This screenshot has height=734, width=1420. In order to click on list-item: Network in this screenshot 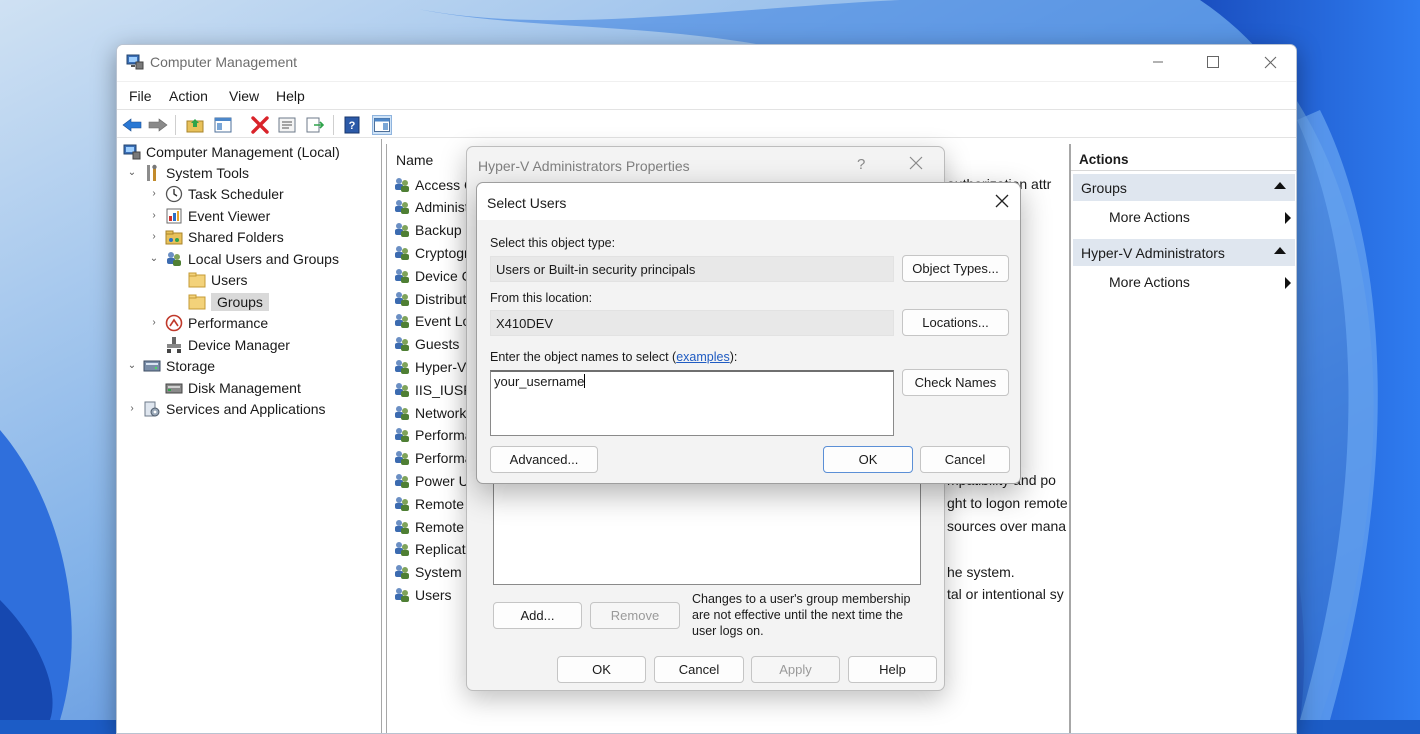, I will do `click(429, 412)`.